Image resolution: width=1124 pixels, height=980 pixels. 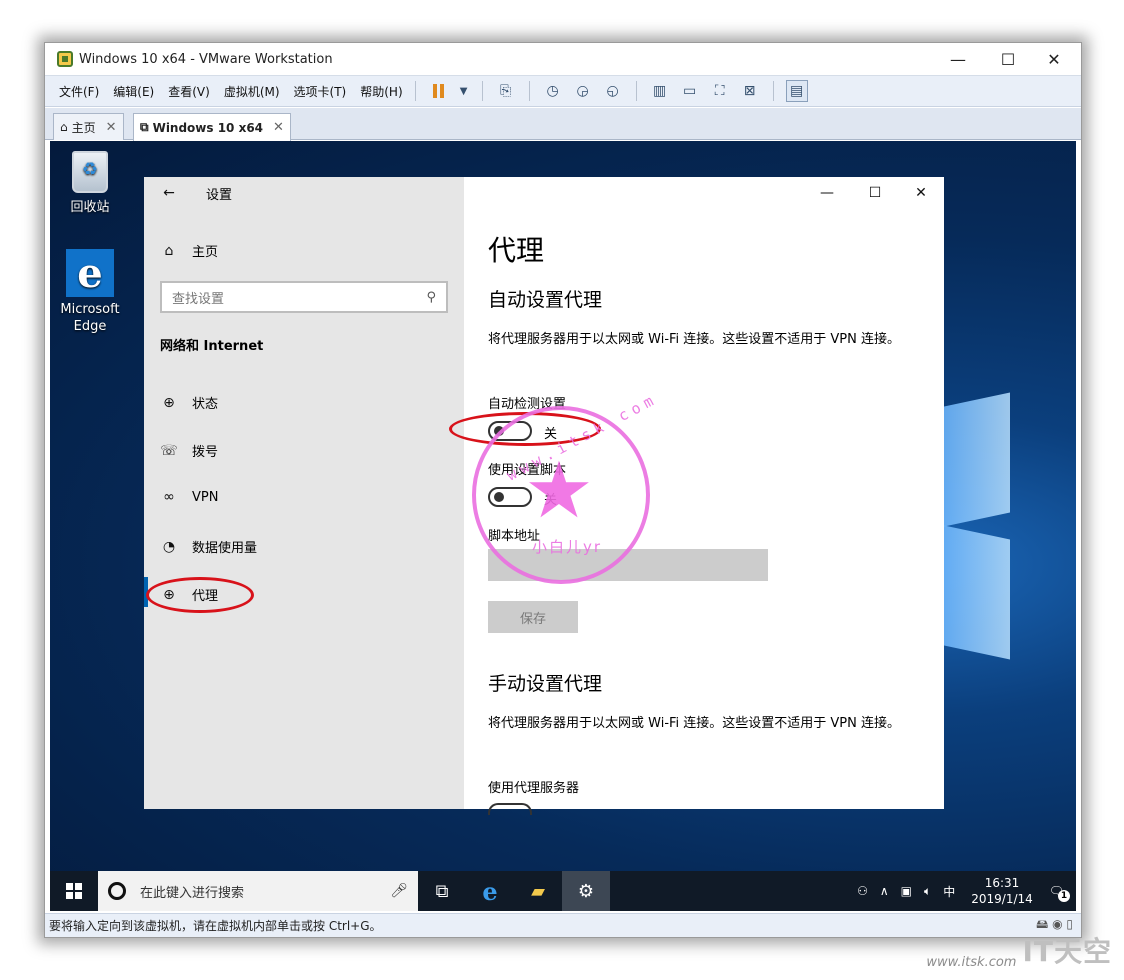 What do you see at coordinates (958, 59) in the screenshot?
I see `minimize-button: —` at bounding box center [958, 59].